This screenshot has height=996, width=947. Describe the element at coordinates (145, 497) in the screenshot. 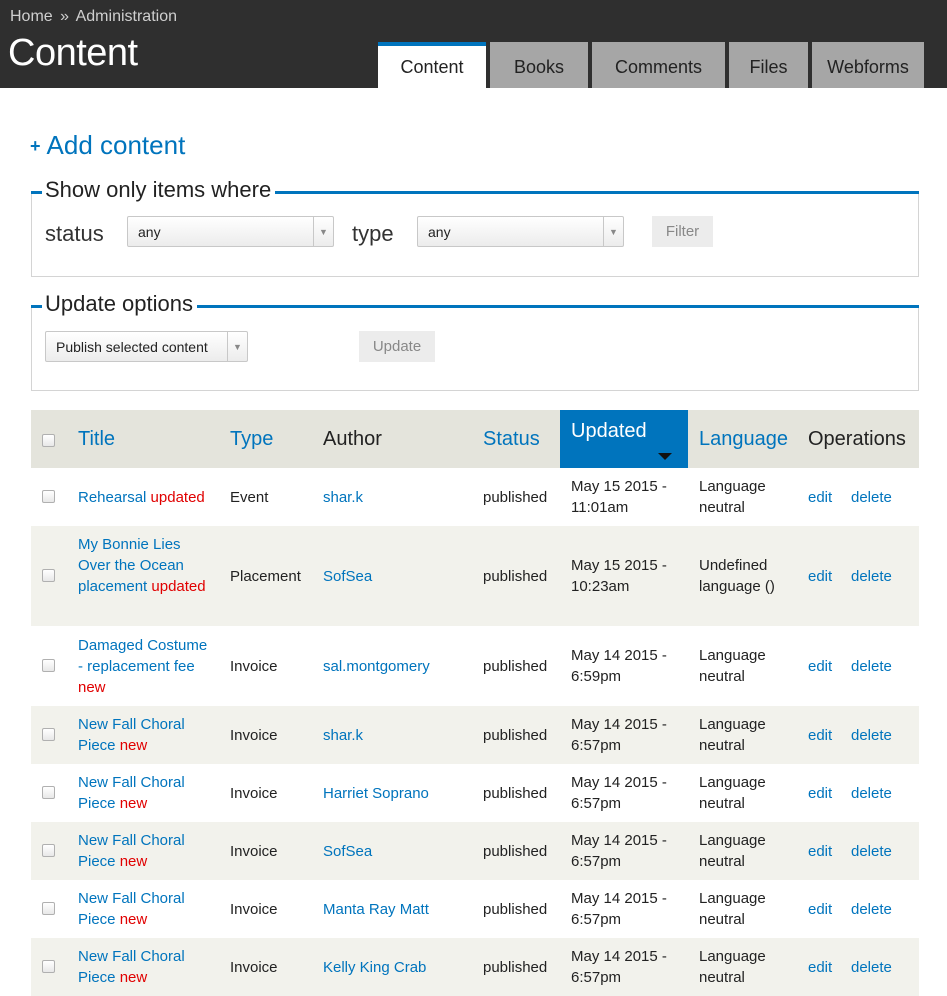

I see `row-title-link: Rehearsal updated` at that location.